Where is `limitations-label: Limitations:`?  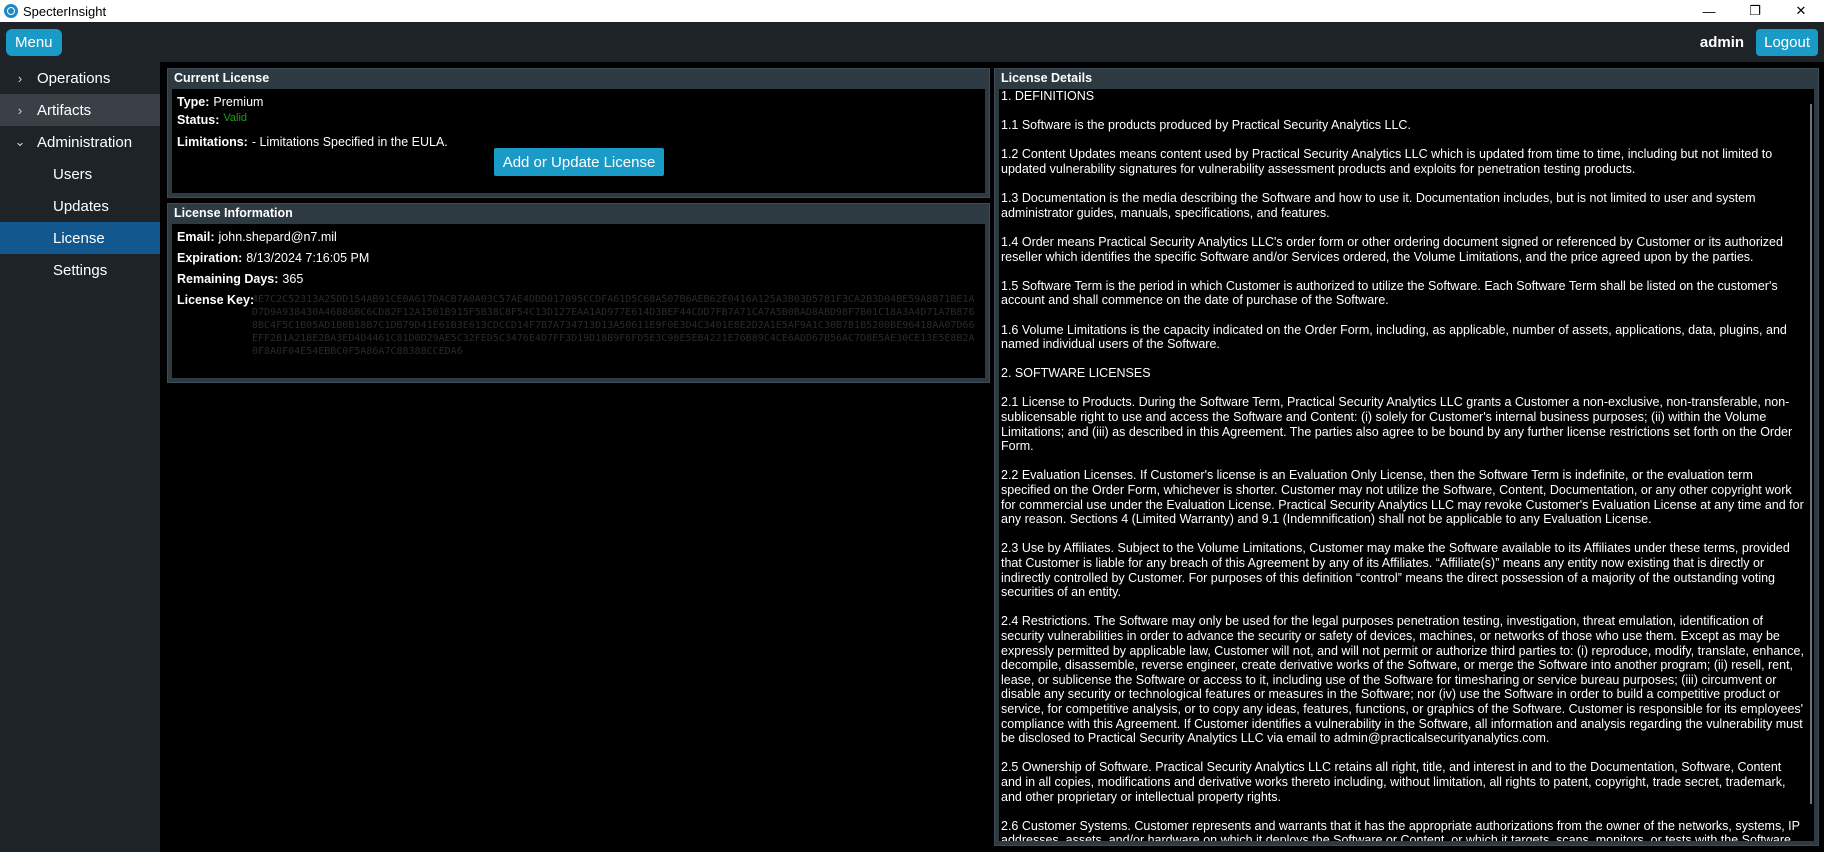
limitations-label: Limitations: is located at coordinates (212, 142).